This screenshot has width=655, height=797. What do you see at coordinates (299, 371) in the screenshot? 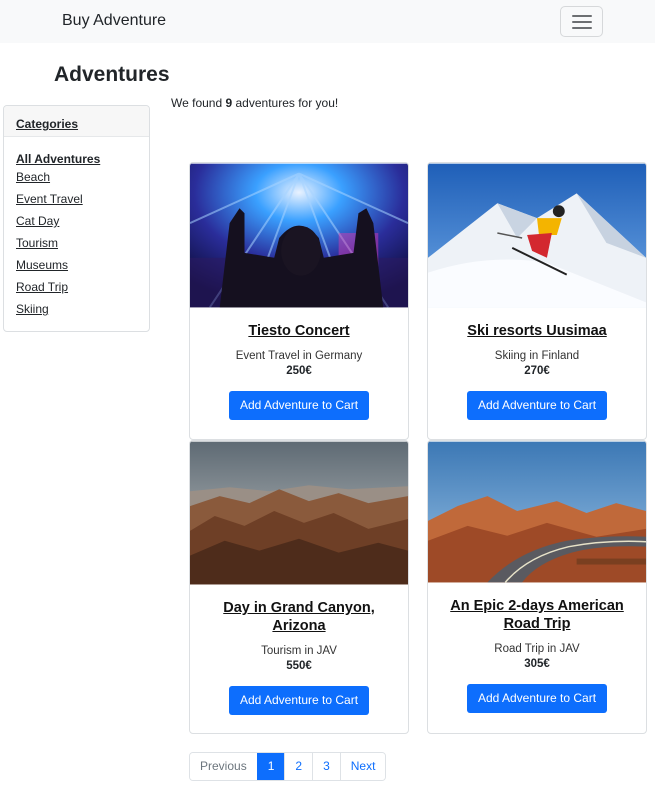
I see `card-price: 250€` at bounding box center [299, 371].